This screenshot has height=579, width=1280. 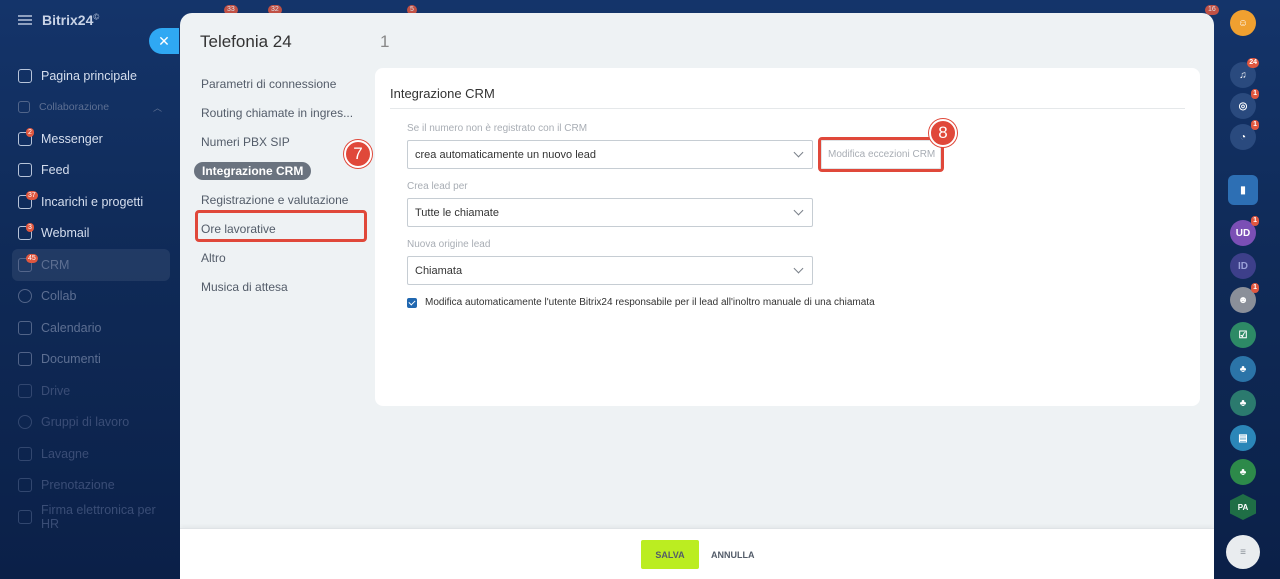 I want to click on more-button: ≡, so click(x=1243, y=552).